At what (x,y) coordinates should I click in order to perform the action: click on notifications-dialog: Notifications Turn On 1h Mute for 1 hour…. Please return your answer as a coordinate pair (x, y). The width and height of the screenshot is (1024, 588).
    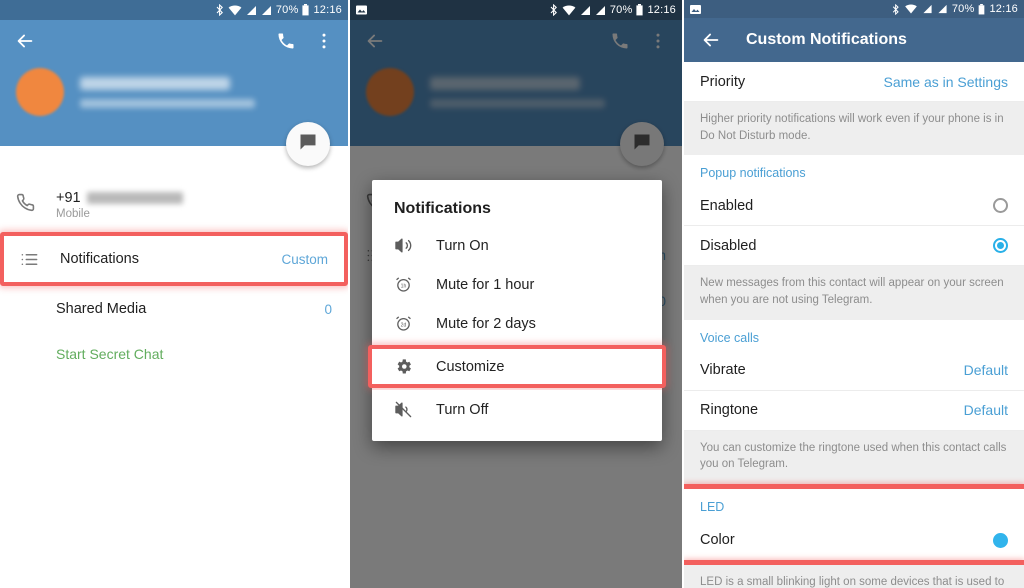
    Looking at the image, I should click on (517, 310).